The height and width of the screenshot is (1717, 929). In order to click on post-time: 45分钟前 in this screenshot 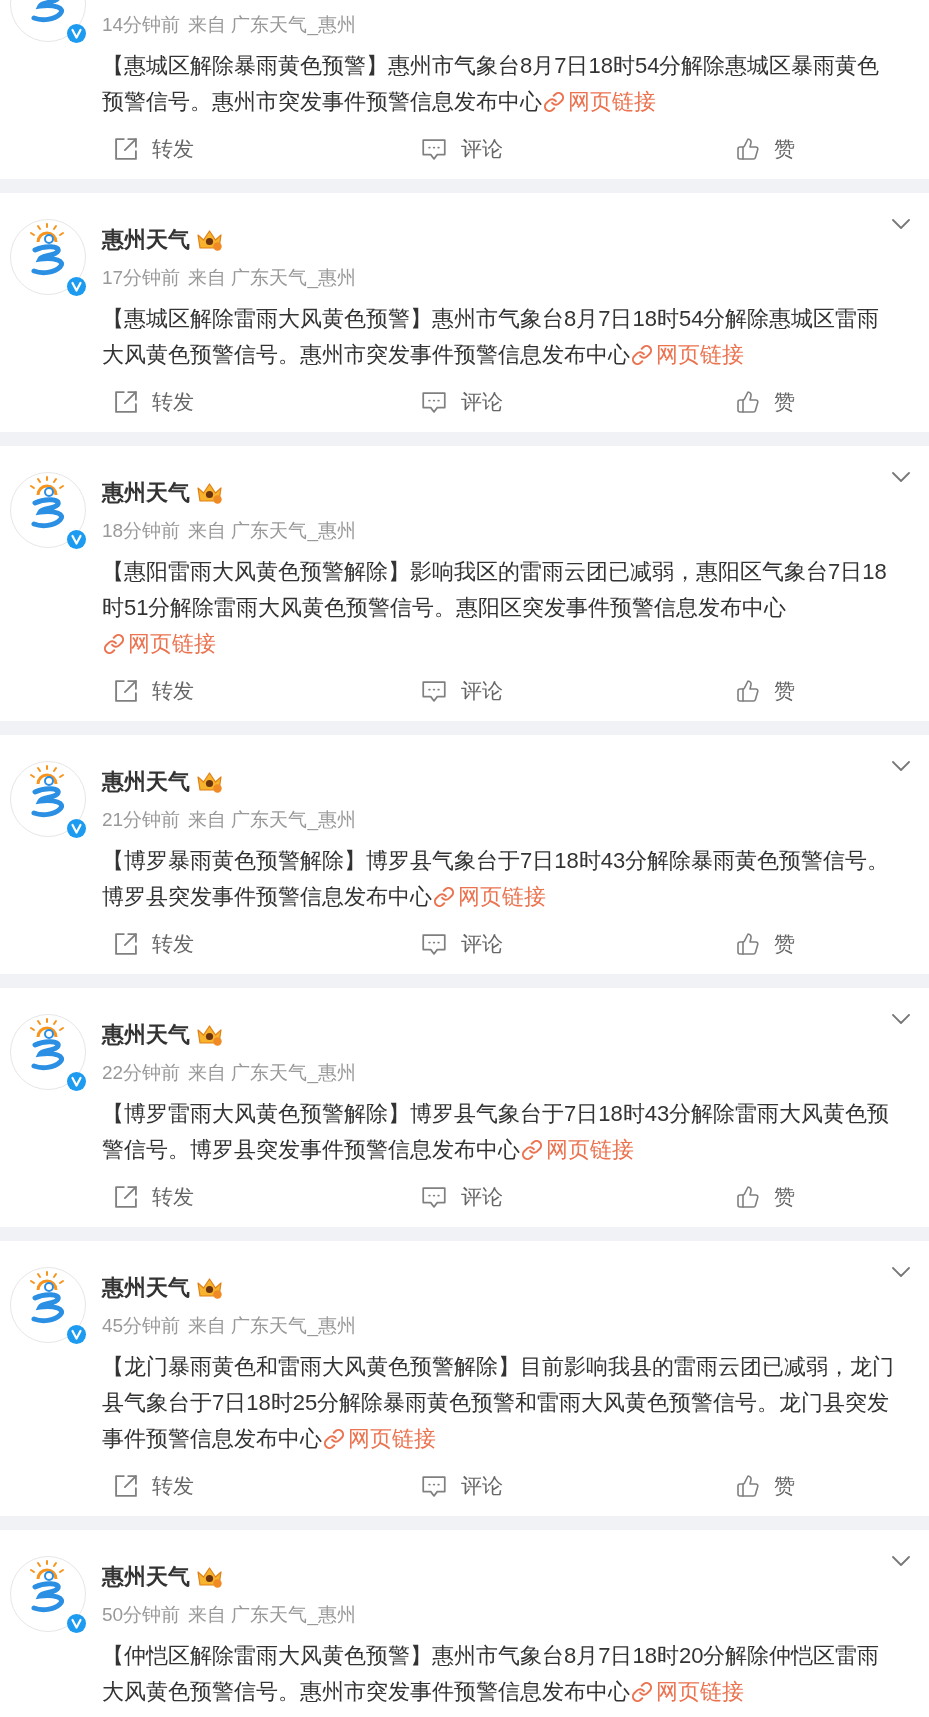, I will do `click(141, 1326)`.